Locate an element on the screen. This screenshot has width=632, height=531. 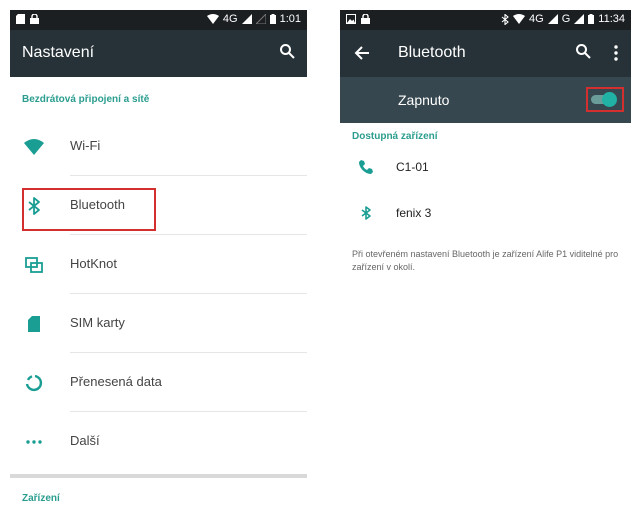
device-name: C1-01 is located at coordinates (412, 167).